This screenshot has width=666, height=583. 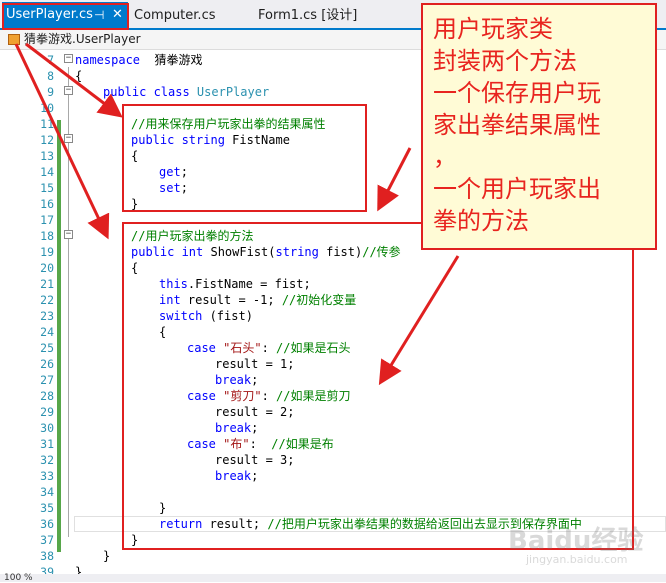 What do you see at coordinates (47, 476) in the screenshot?
I see `line-number: 33` at bounding box center [47, 476].